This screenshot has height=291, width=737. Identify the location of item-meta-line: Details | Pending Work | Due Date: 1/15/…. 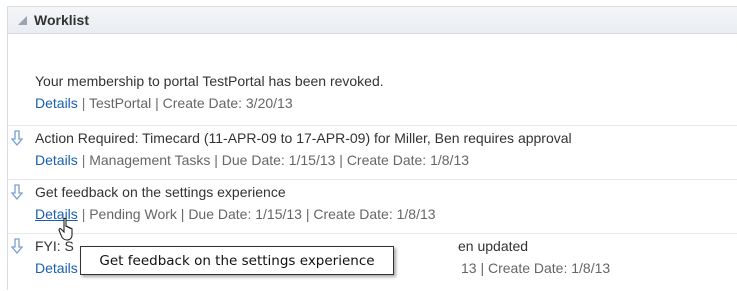
(235, 214).